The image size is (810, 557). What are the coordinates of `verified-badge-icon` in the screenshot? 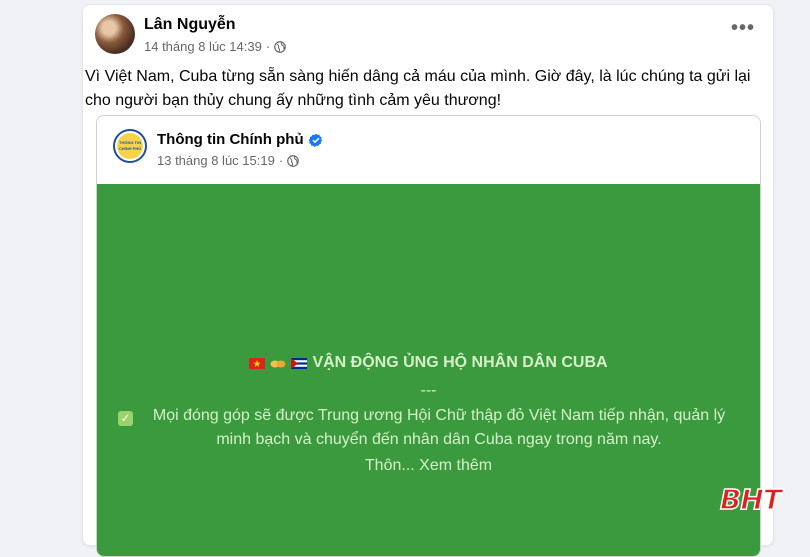 It's located at (315, 140).